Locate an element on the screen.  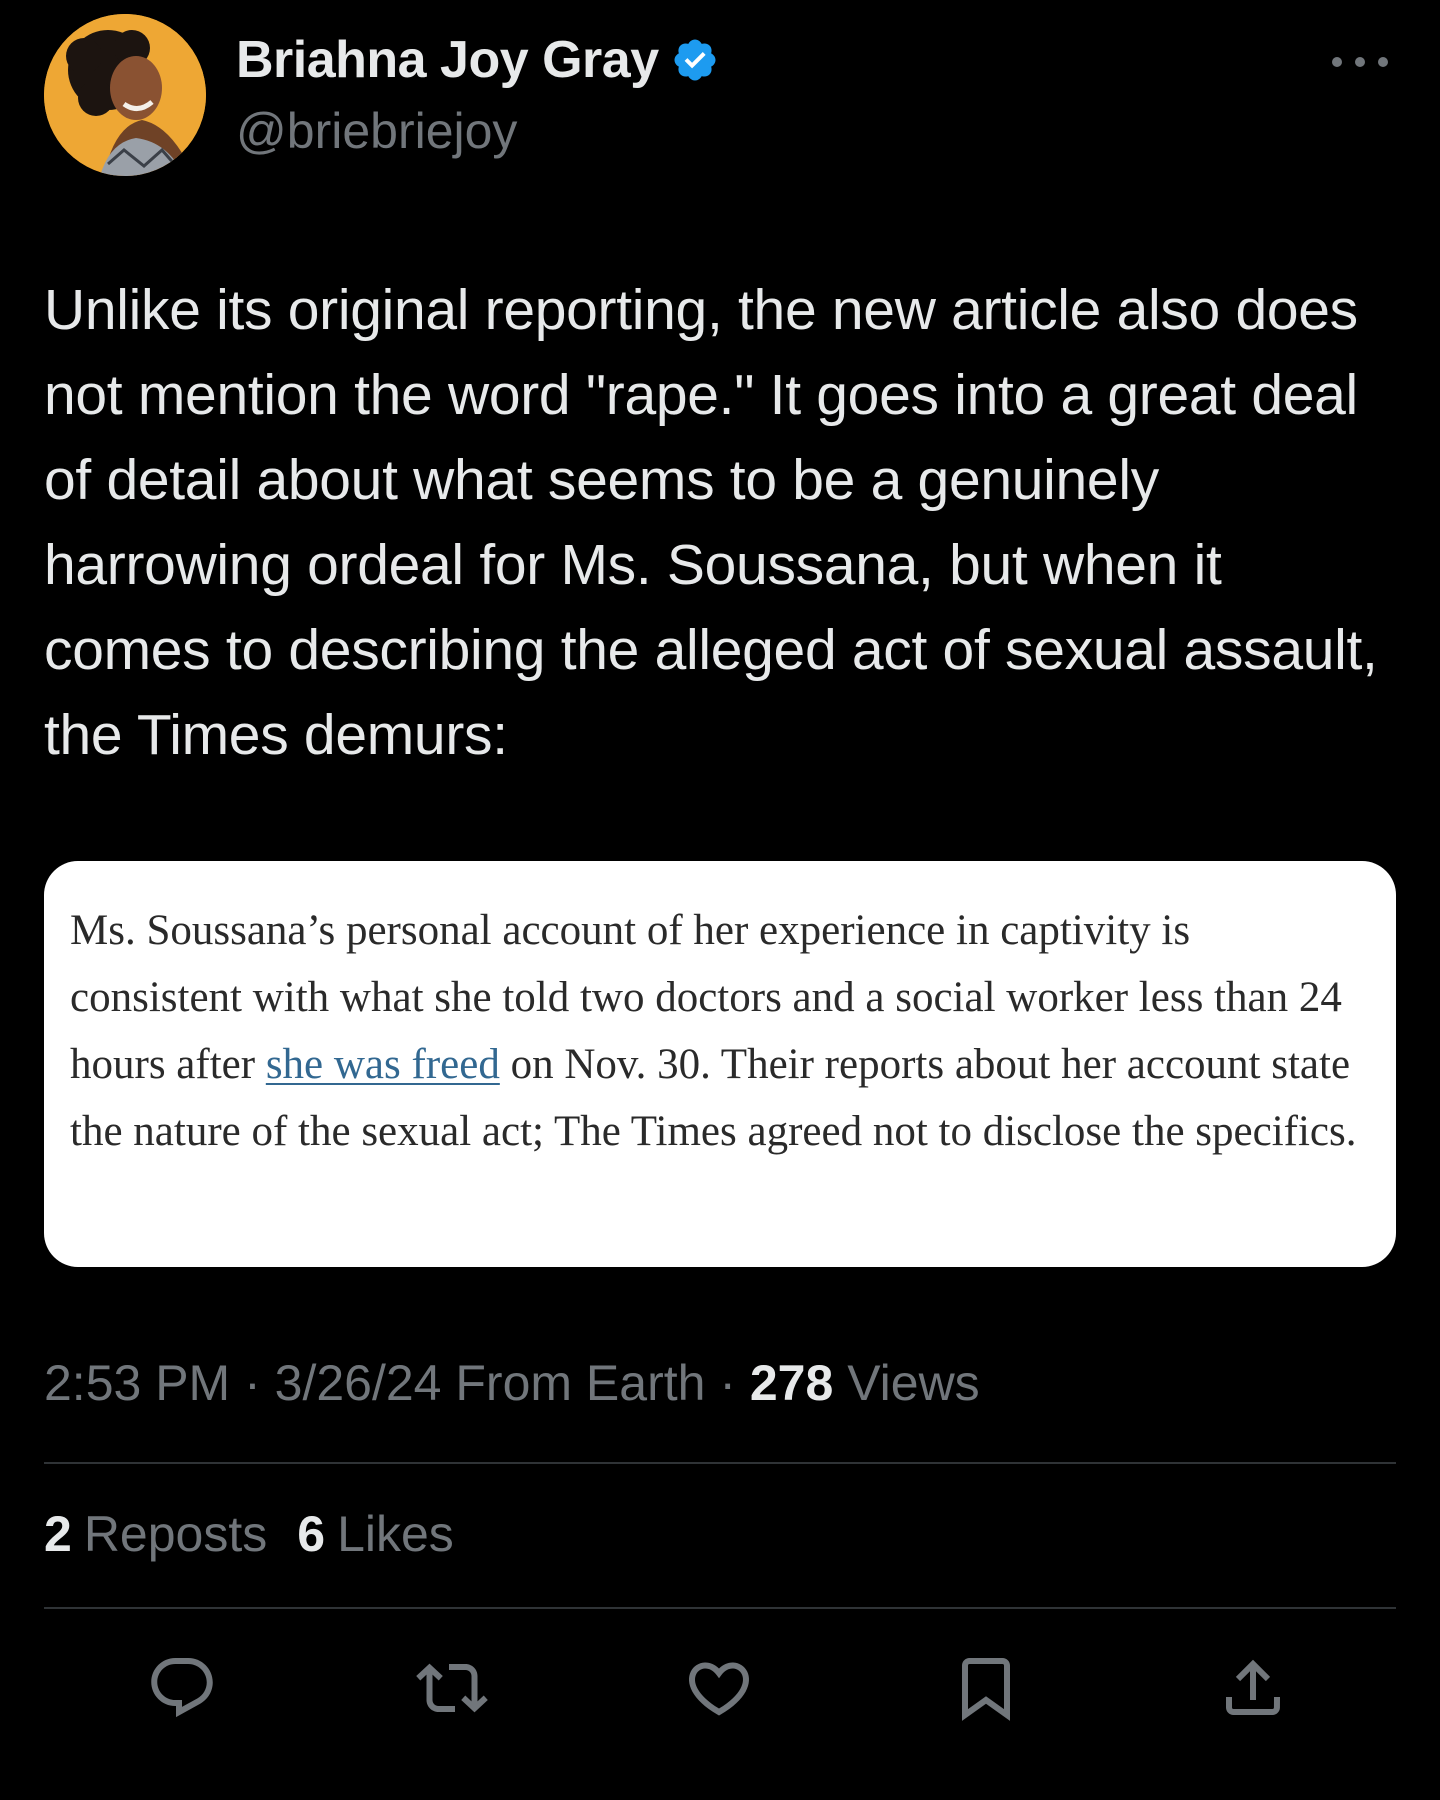
verified-badge-icon is located at coordinates (695, 60).